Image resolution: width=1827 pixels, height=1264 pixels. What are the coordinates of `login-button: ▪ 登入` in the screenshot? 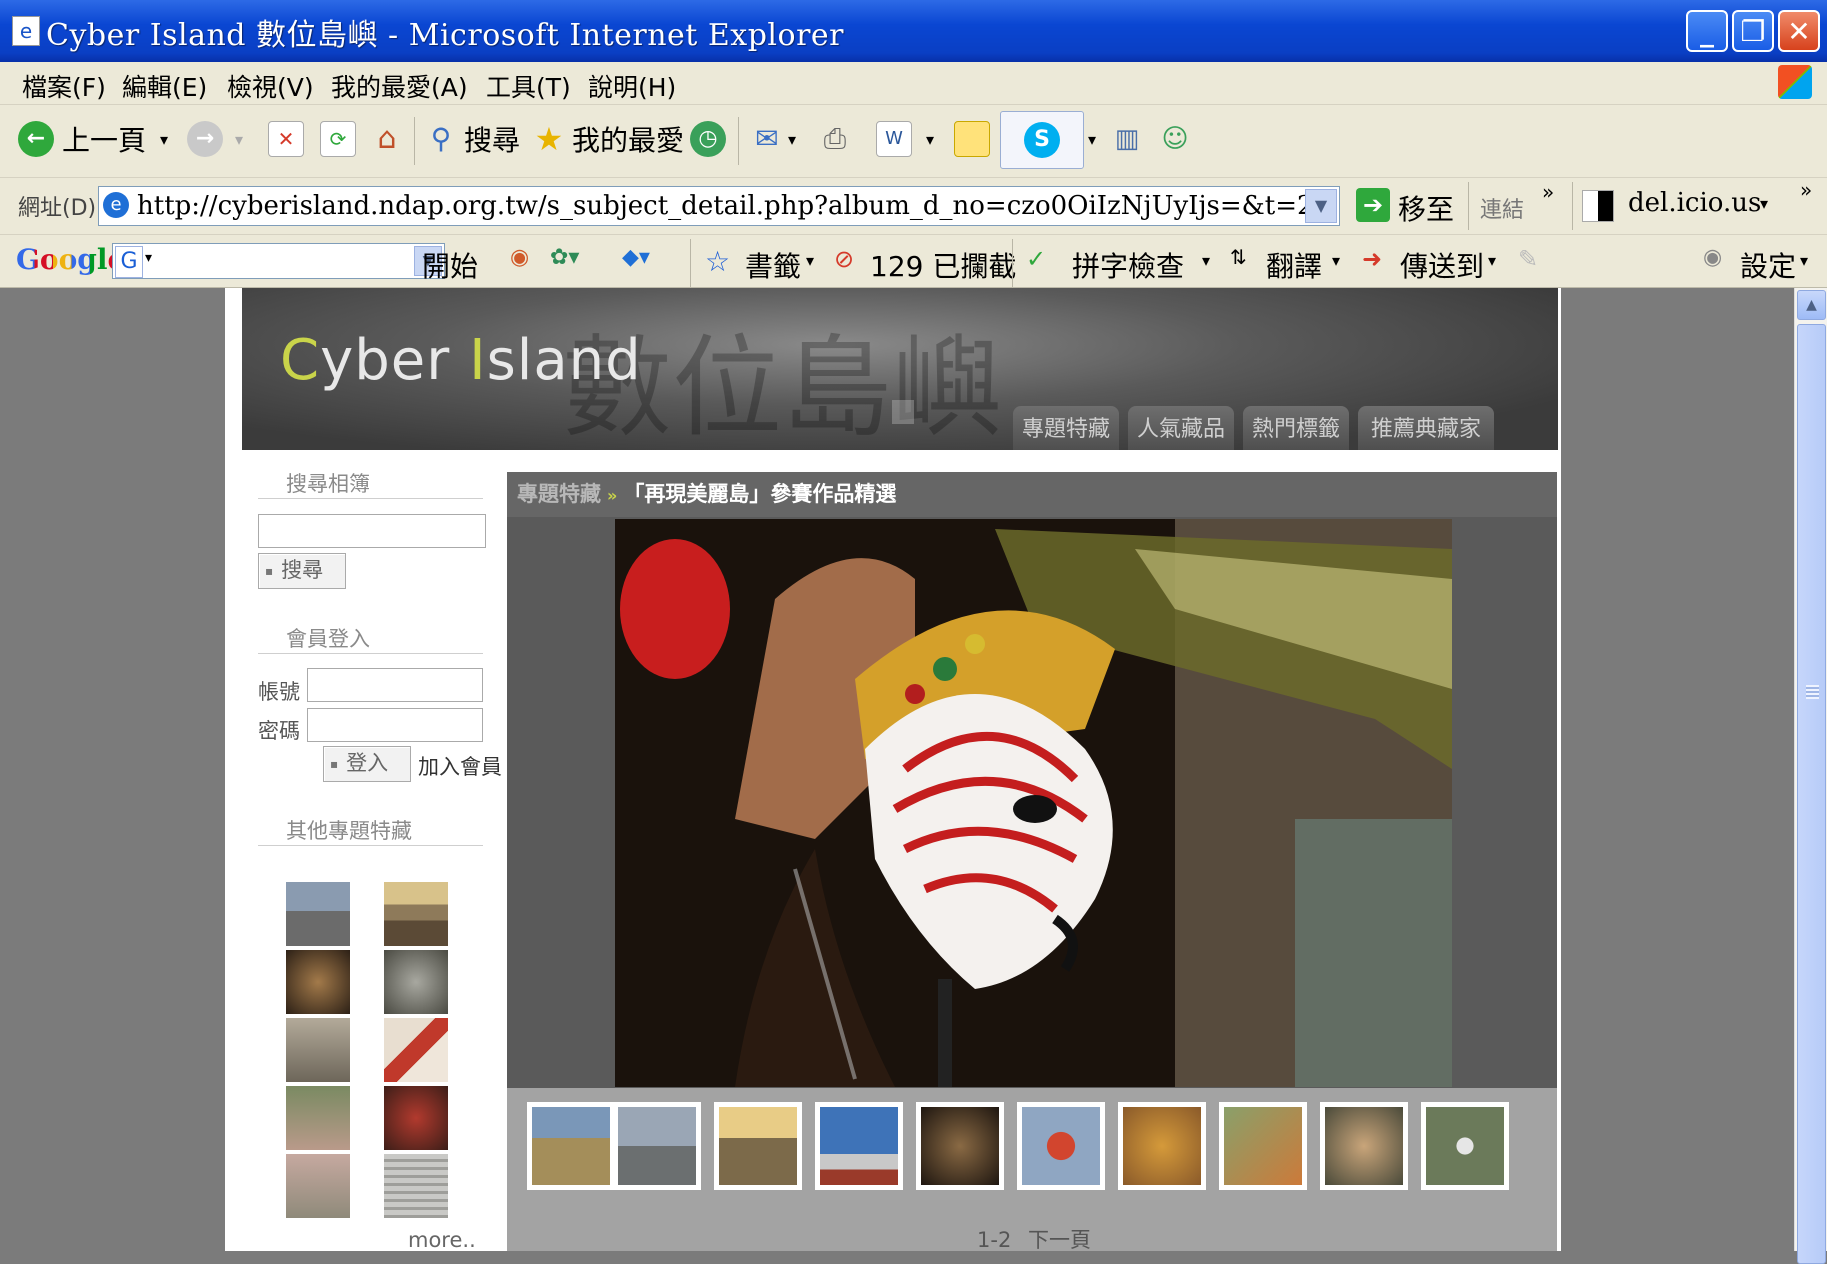 It's located at (367, 764).